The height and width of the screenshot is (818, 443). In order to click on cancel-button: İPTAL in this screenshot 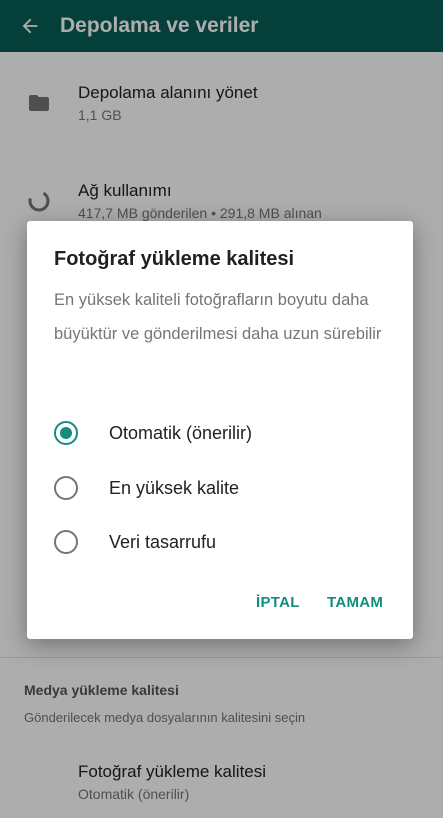, I will do `click(278, 602)`.